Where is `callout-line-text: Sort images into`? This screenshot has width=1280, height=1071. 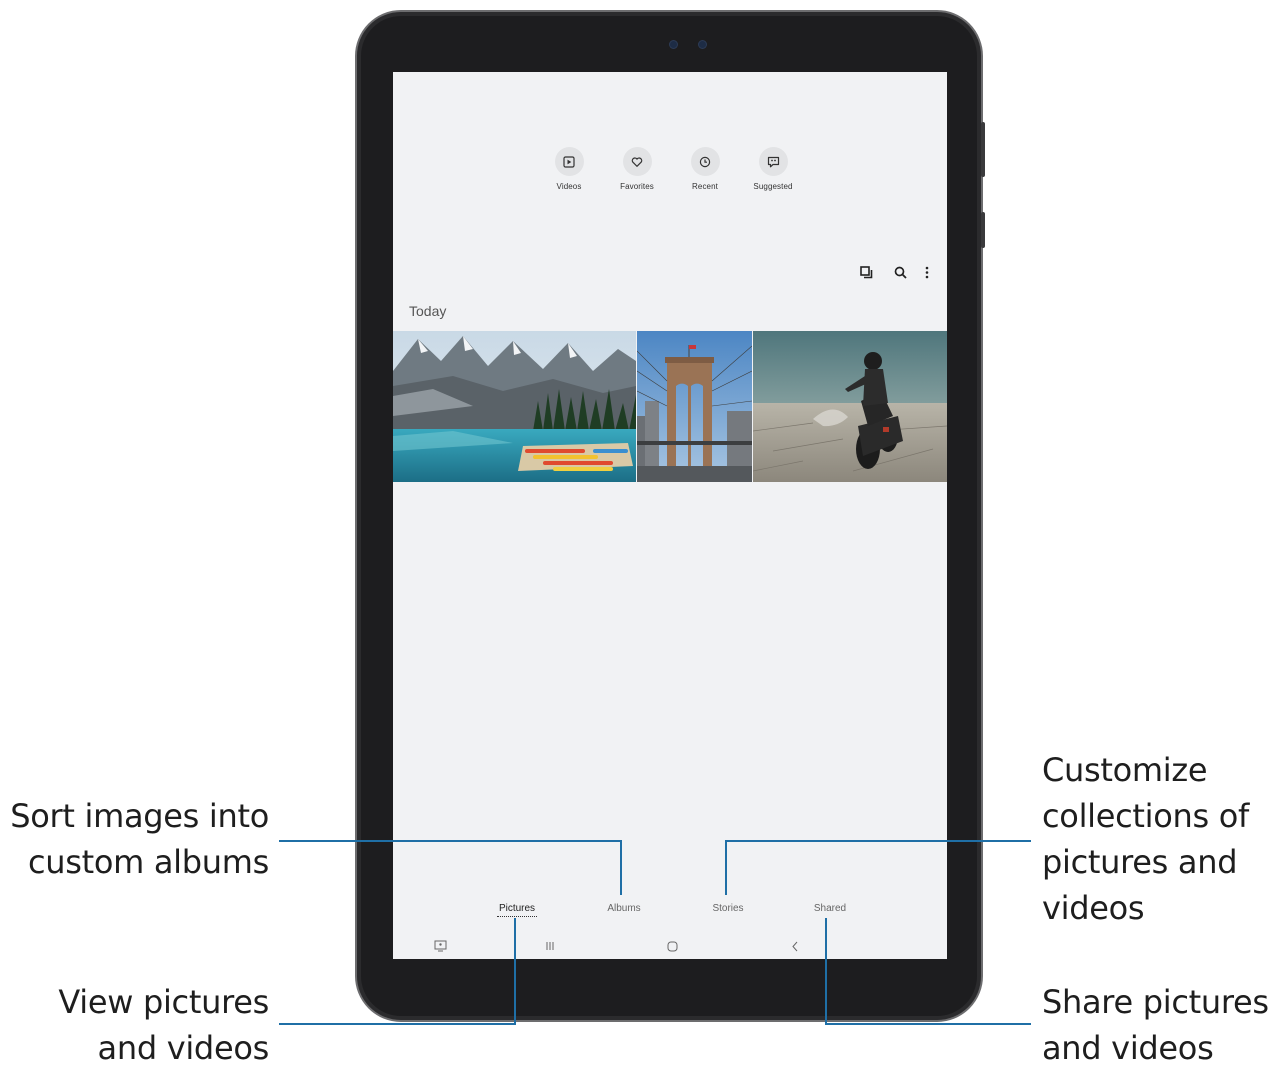
callout-line-text: Sort images into is located at coordinates (139, 816).